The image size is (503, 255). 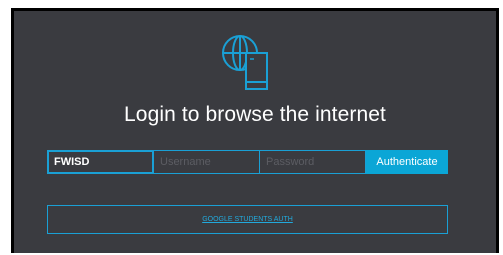 I want to click on password-input, so click(x=313, y=162).